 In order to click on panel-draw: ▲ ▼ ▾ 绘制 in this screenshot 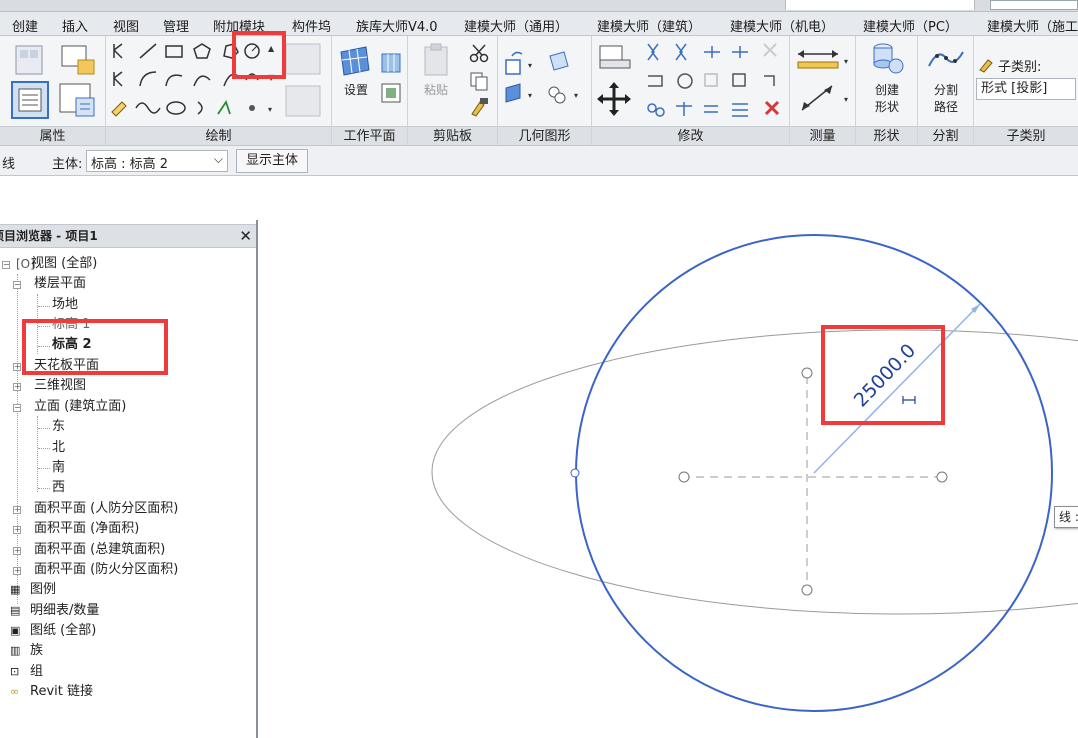, I will do `click(219, 90)`.